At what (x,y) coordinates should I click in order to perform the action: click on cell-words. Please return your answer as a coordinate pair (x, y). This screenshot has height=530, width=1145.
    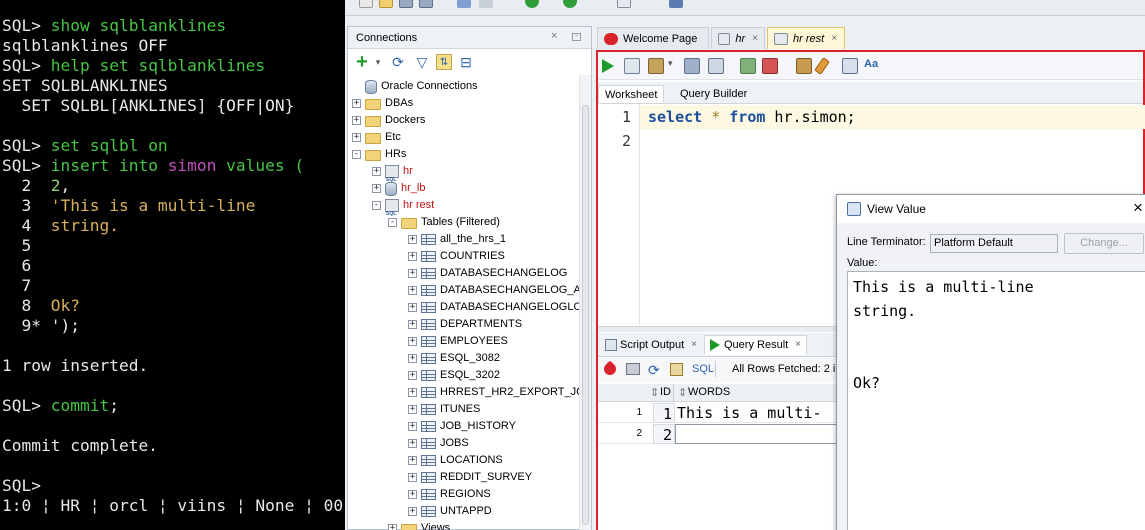
    Looking at the image, I should click on (756, 434).